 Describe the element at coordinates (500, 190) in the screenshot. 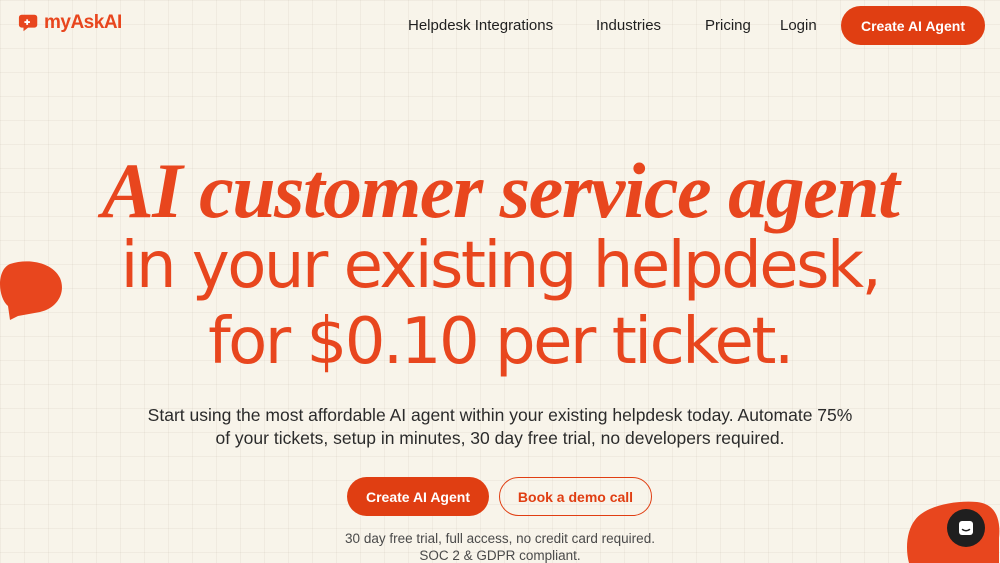

I see `hero-title-line-1: AI customer service agent` at that location.